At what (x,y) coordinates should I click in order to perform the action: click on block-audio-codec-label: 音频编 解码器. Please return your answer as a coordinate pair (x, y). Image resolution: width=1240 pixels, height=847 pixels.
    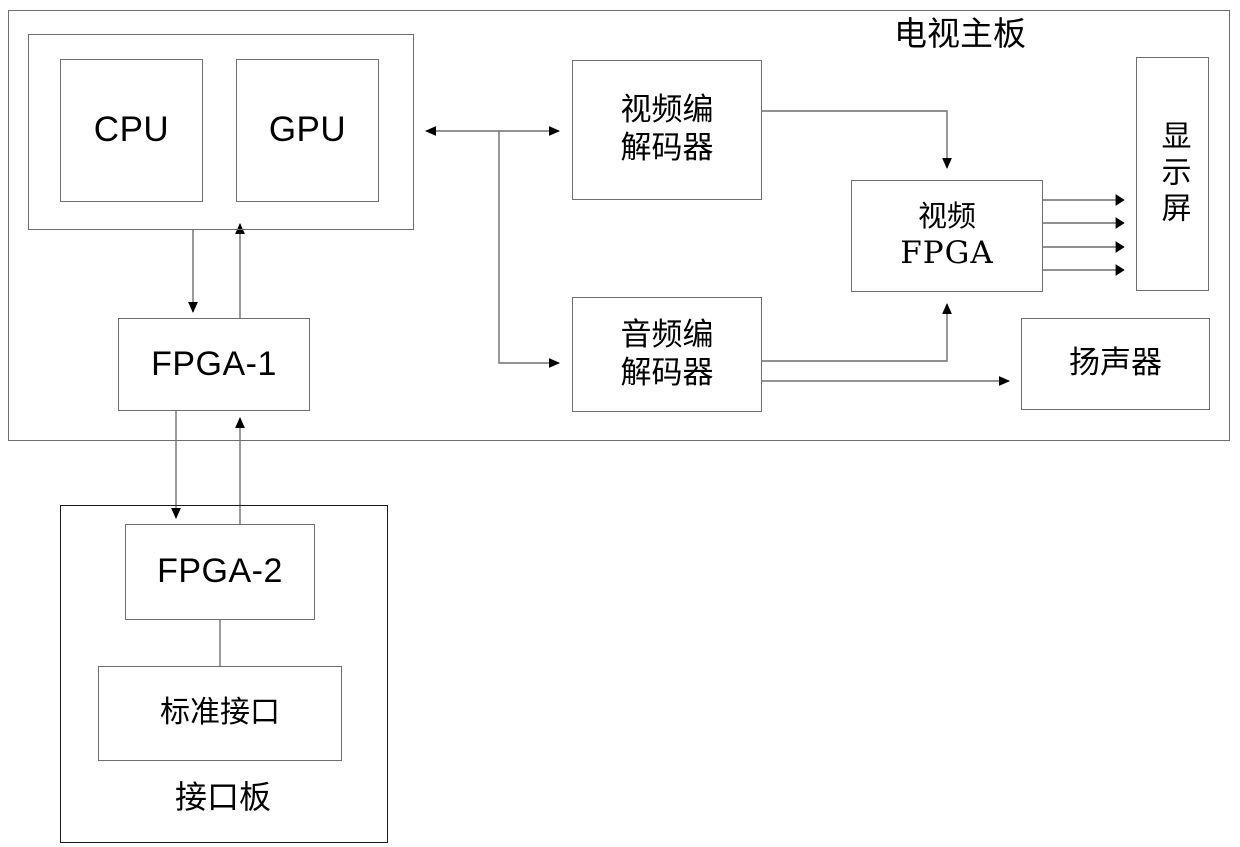
    Looking at the image, I should click on (667, 355).